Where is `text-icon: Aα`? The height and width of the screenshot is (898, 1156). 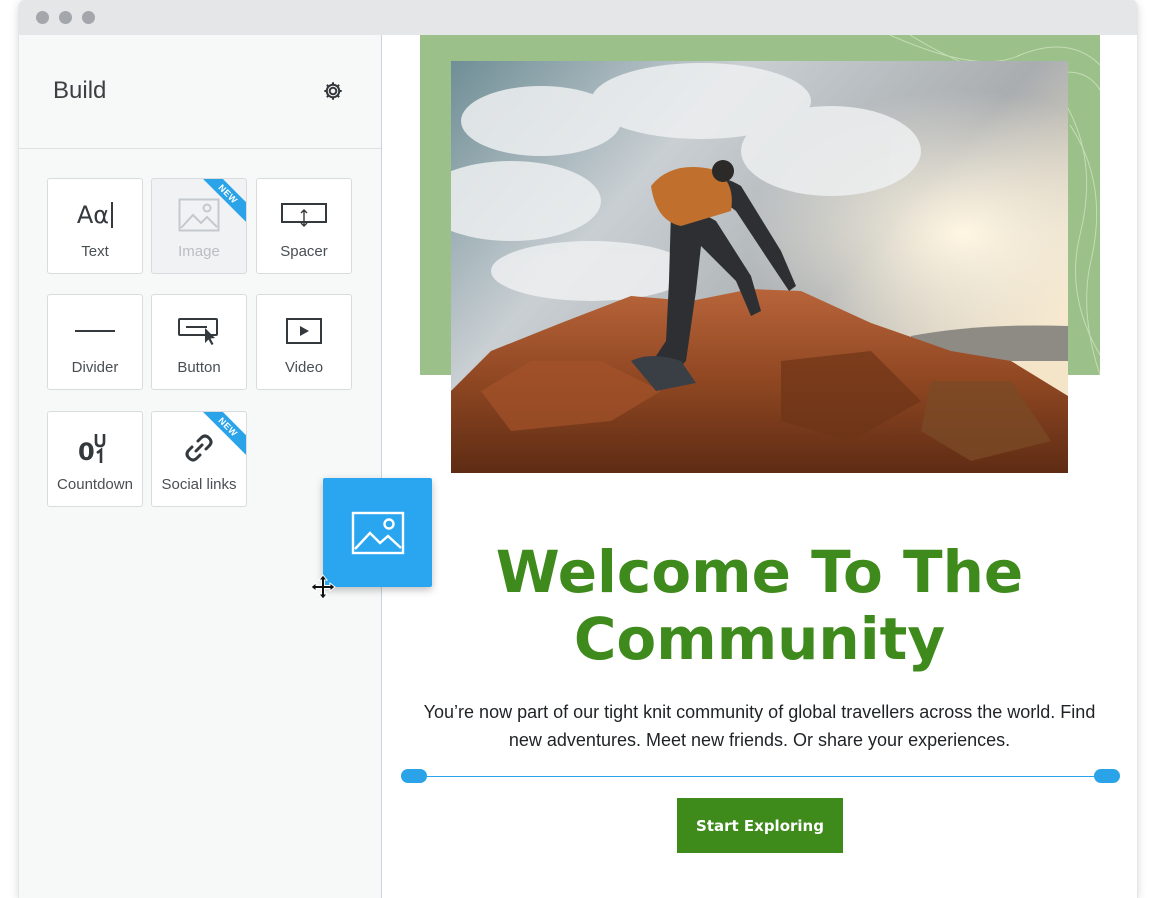
text-icon: Aα is located at coordinates (95, 215).